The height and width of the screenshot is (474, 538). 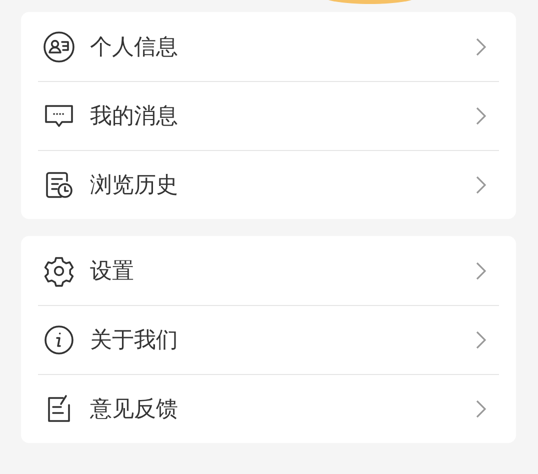 What do you see at coordinates (134, 341) in the screenshot?
I see `menu-label: 关于我们` at bounding box center [134, 341].